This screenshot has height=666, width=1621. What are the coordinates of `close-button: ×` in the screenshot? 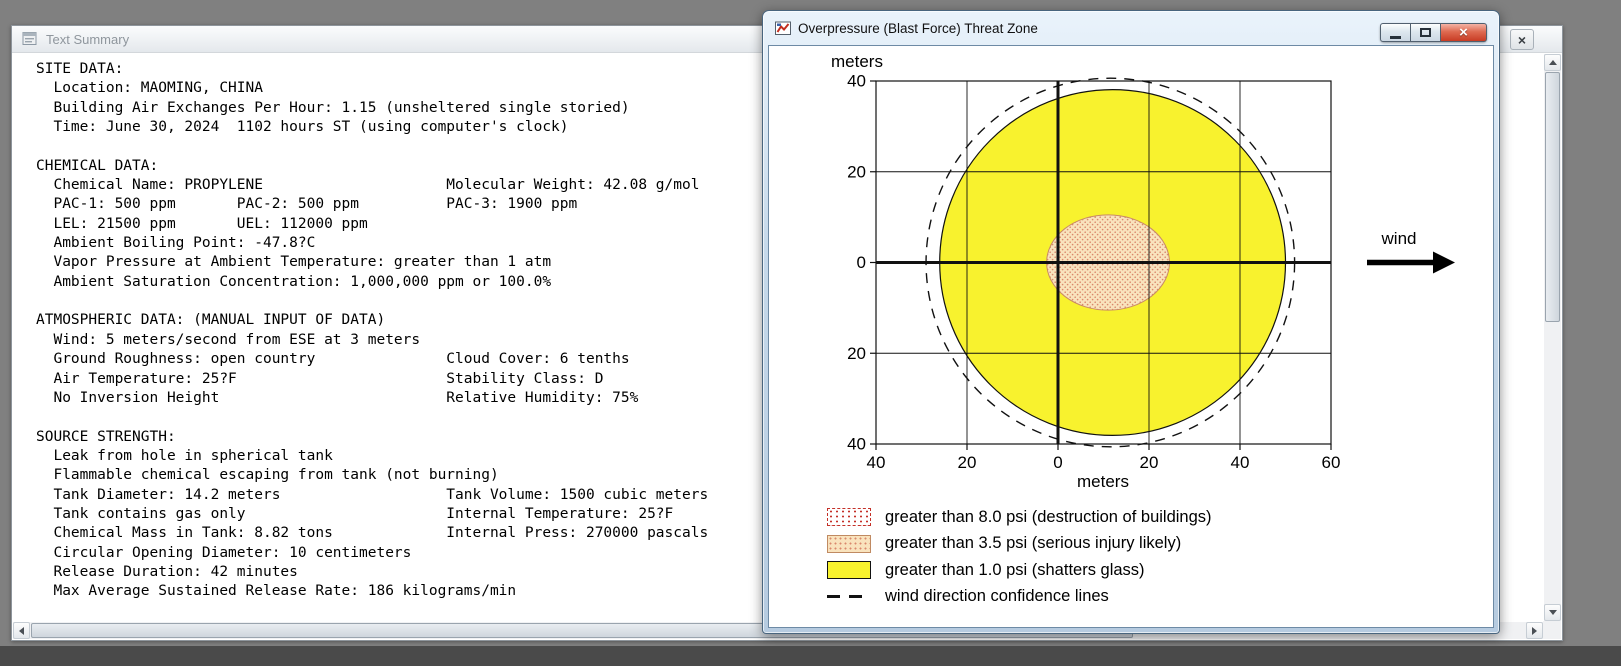 It's located at (1463, 32).